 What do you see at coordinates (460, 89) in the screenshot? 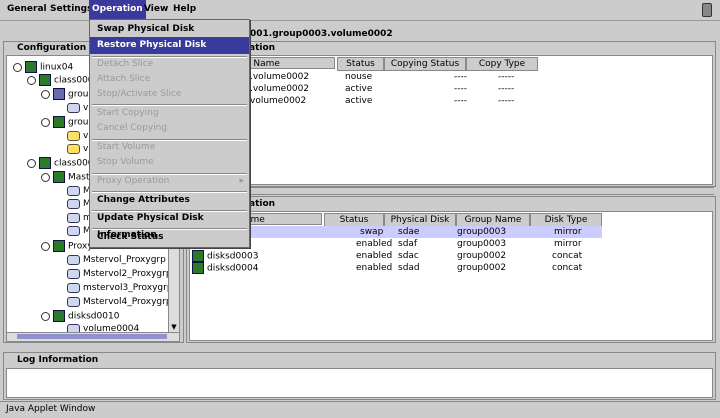
I see `table-cell: ----` at bounding box center [460, 89].